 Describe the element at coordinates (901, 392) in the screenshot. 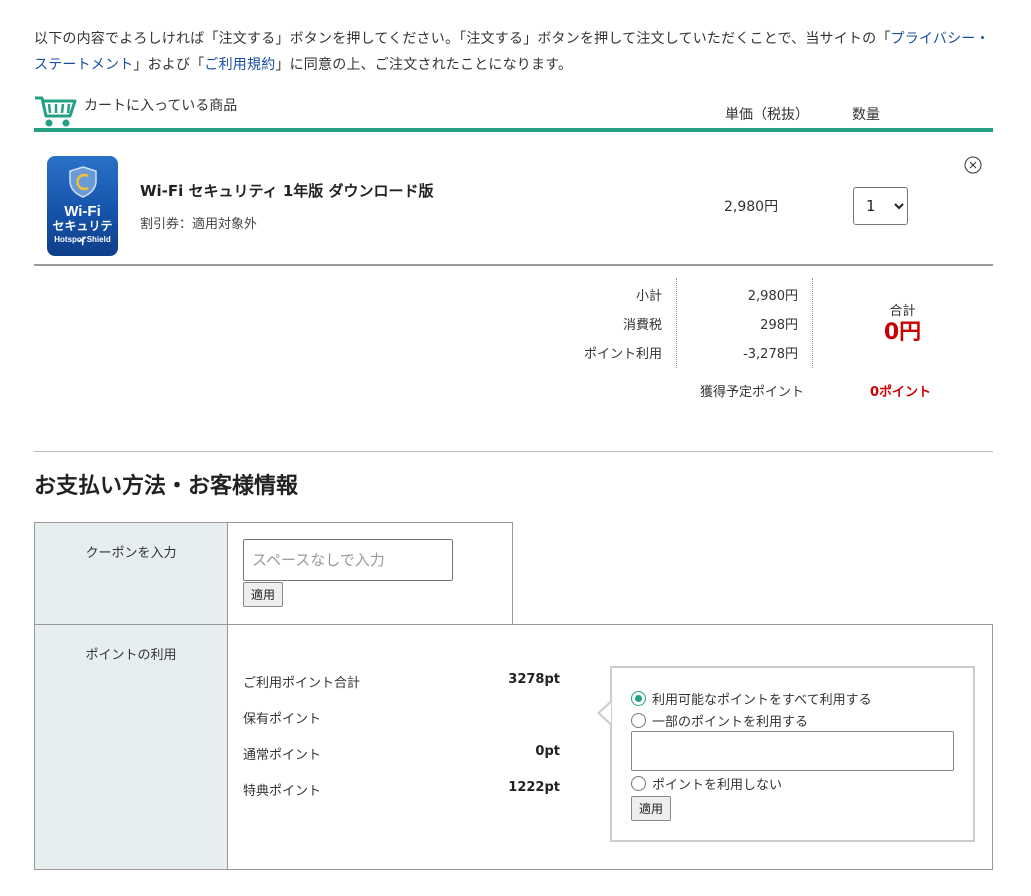

I see `earned-points-value: 0ポイント` at that location.